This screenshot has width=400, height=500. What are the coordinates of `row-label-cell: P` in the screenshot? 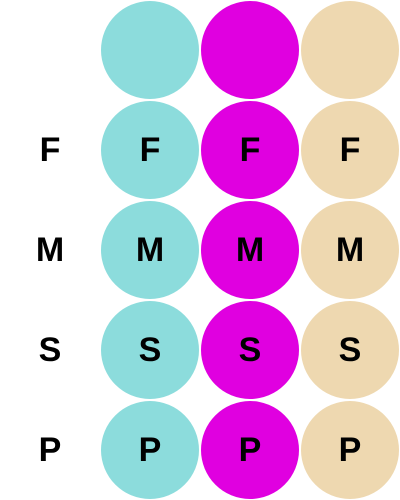 It's located at (50, 450).